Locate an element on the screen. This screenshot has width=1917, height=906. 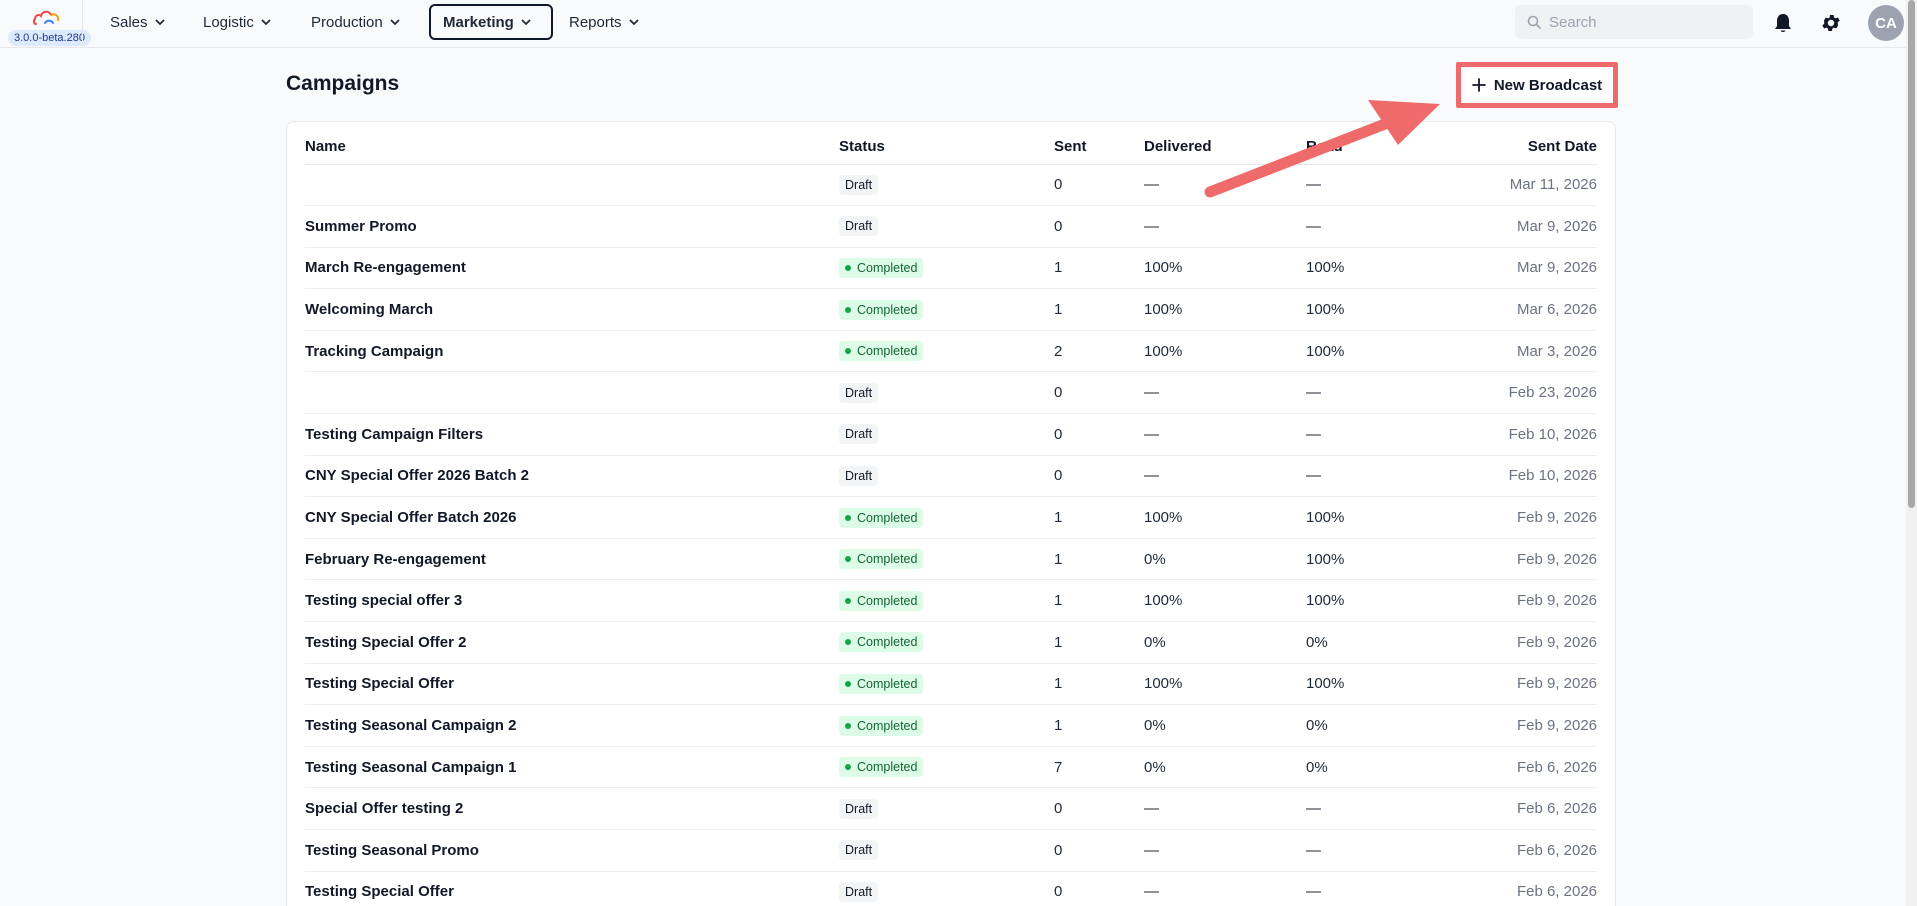
settings-button is located at coordinates (1831, 23).